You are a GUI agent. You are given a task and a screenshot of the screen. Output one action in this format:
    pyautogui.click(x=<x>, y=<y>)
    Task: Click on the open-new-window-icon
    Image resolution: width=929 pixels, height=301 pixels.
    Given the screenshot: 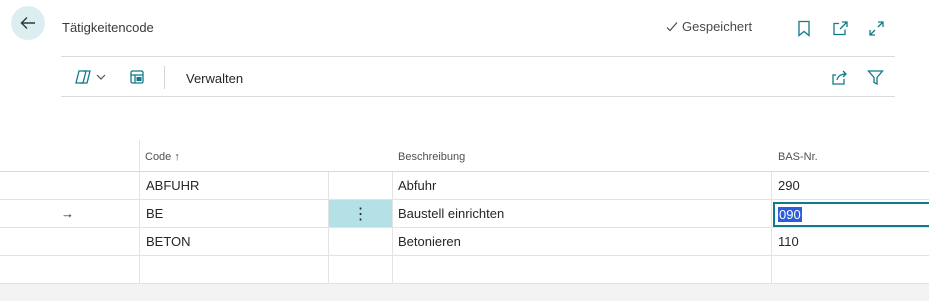 What is the action you would take?
    pyautogui.click(x=840, y=27)
    